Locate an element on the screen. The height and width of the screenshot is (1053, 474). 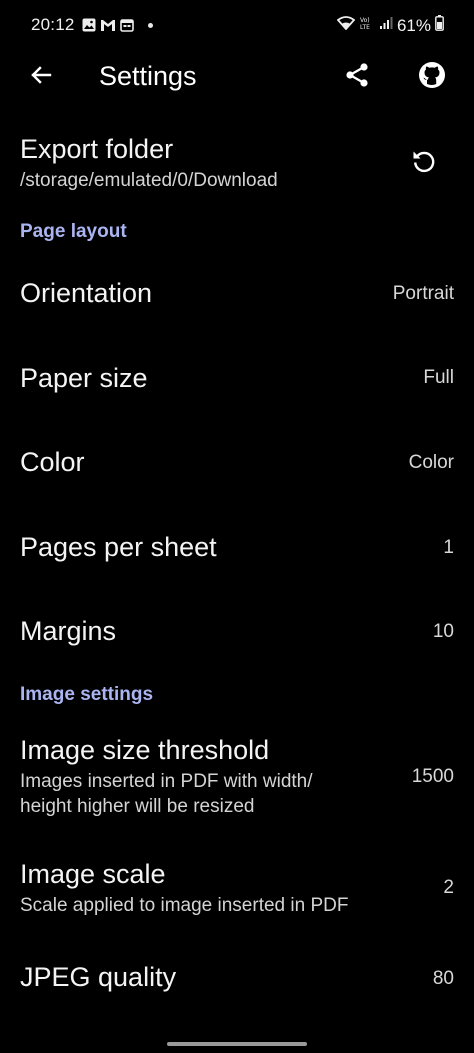
reset-icon is located at coordinates (424, 163).